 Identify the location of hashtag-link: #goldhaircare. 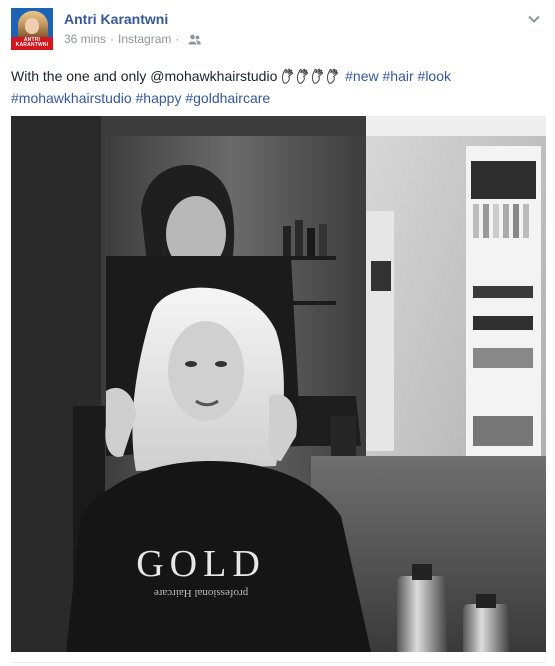
(227, 98).